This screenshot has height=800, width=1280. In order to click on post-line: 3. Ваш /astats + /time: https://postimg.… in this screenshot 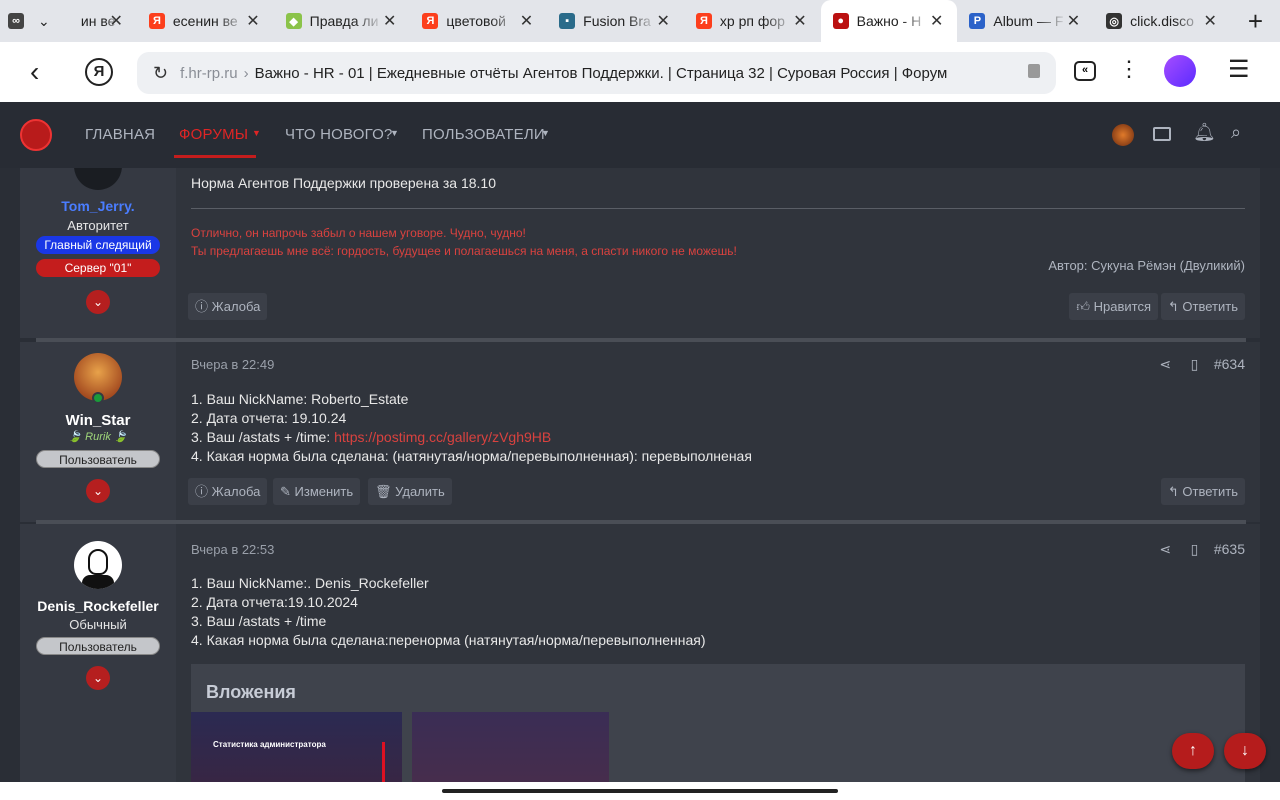, I will do `click(371, 437)`.